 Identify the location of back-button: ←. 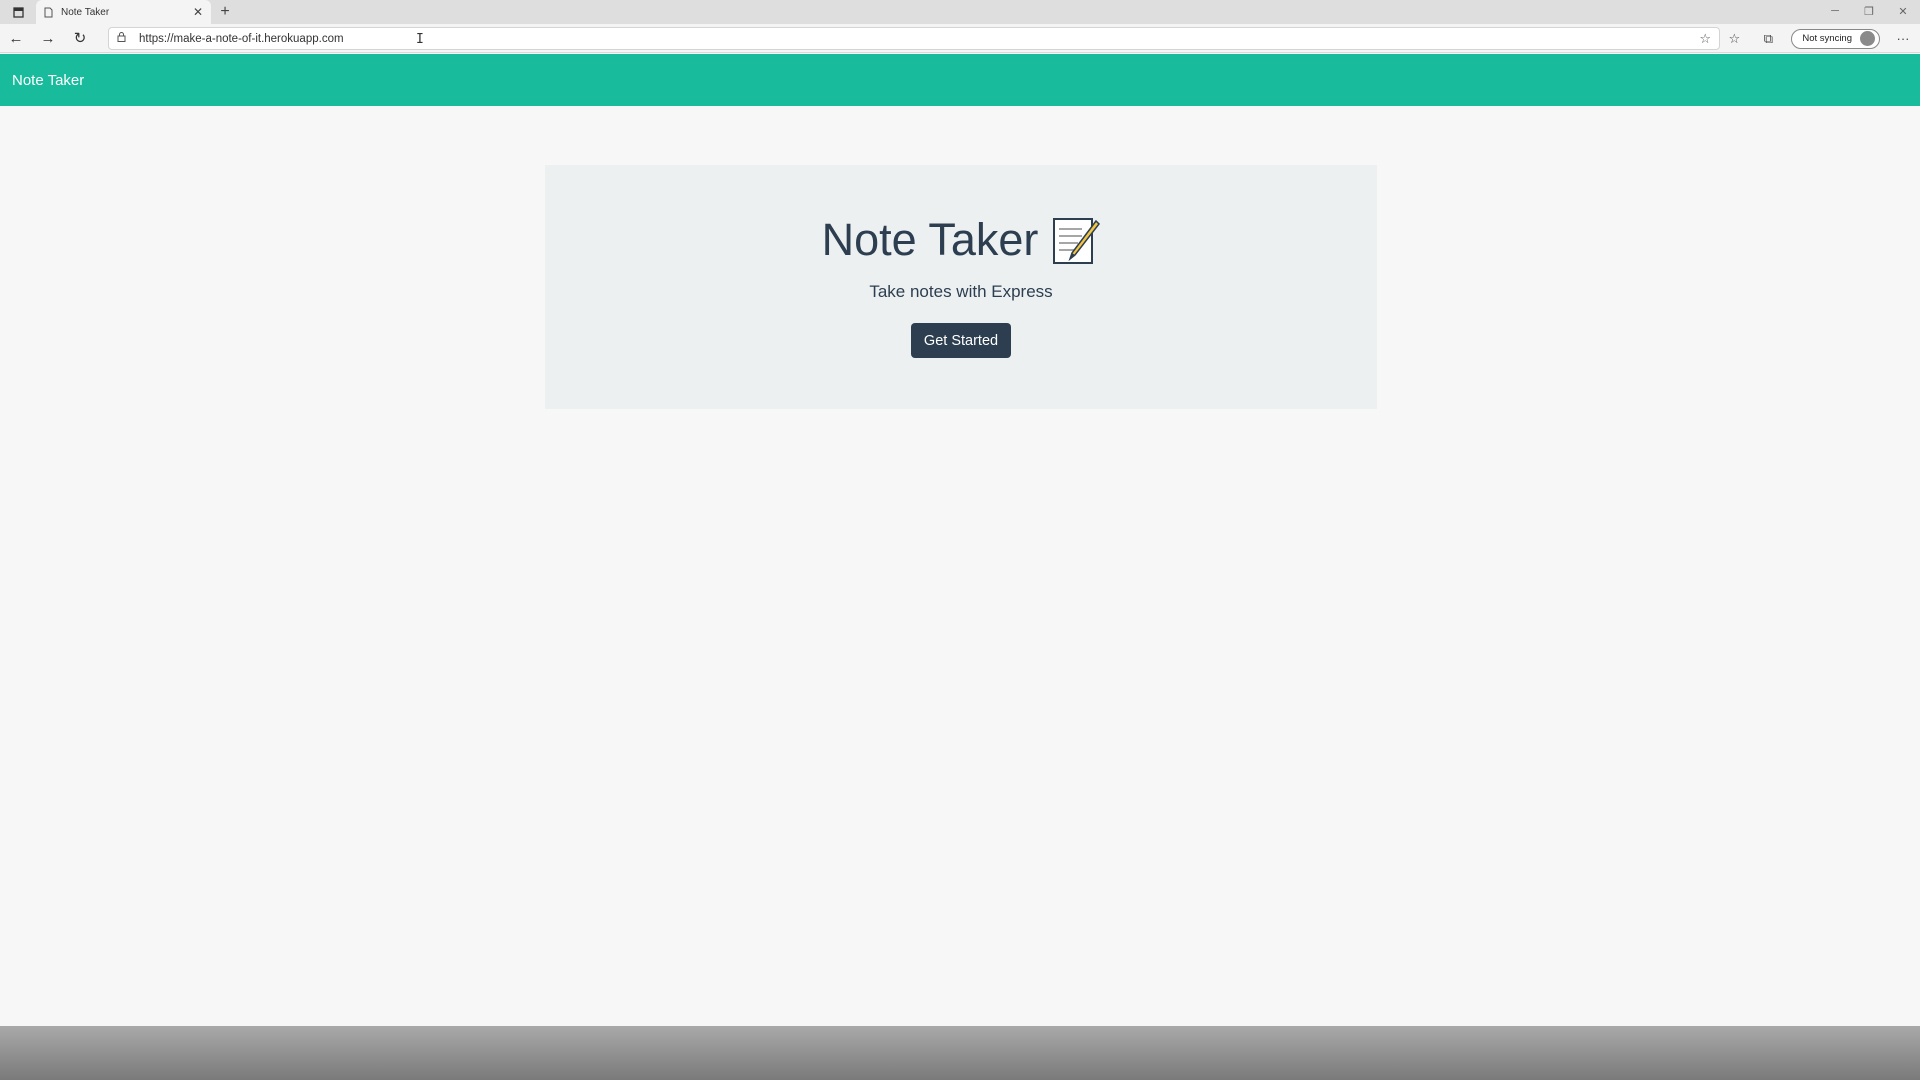
(16, 38).